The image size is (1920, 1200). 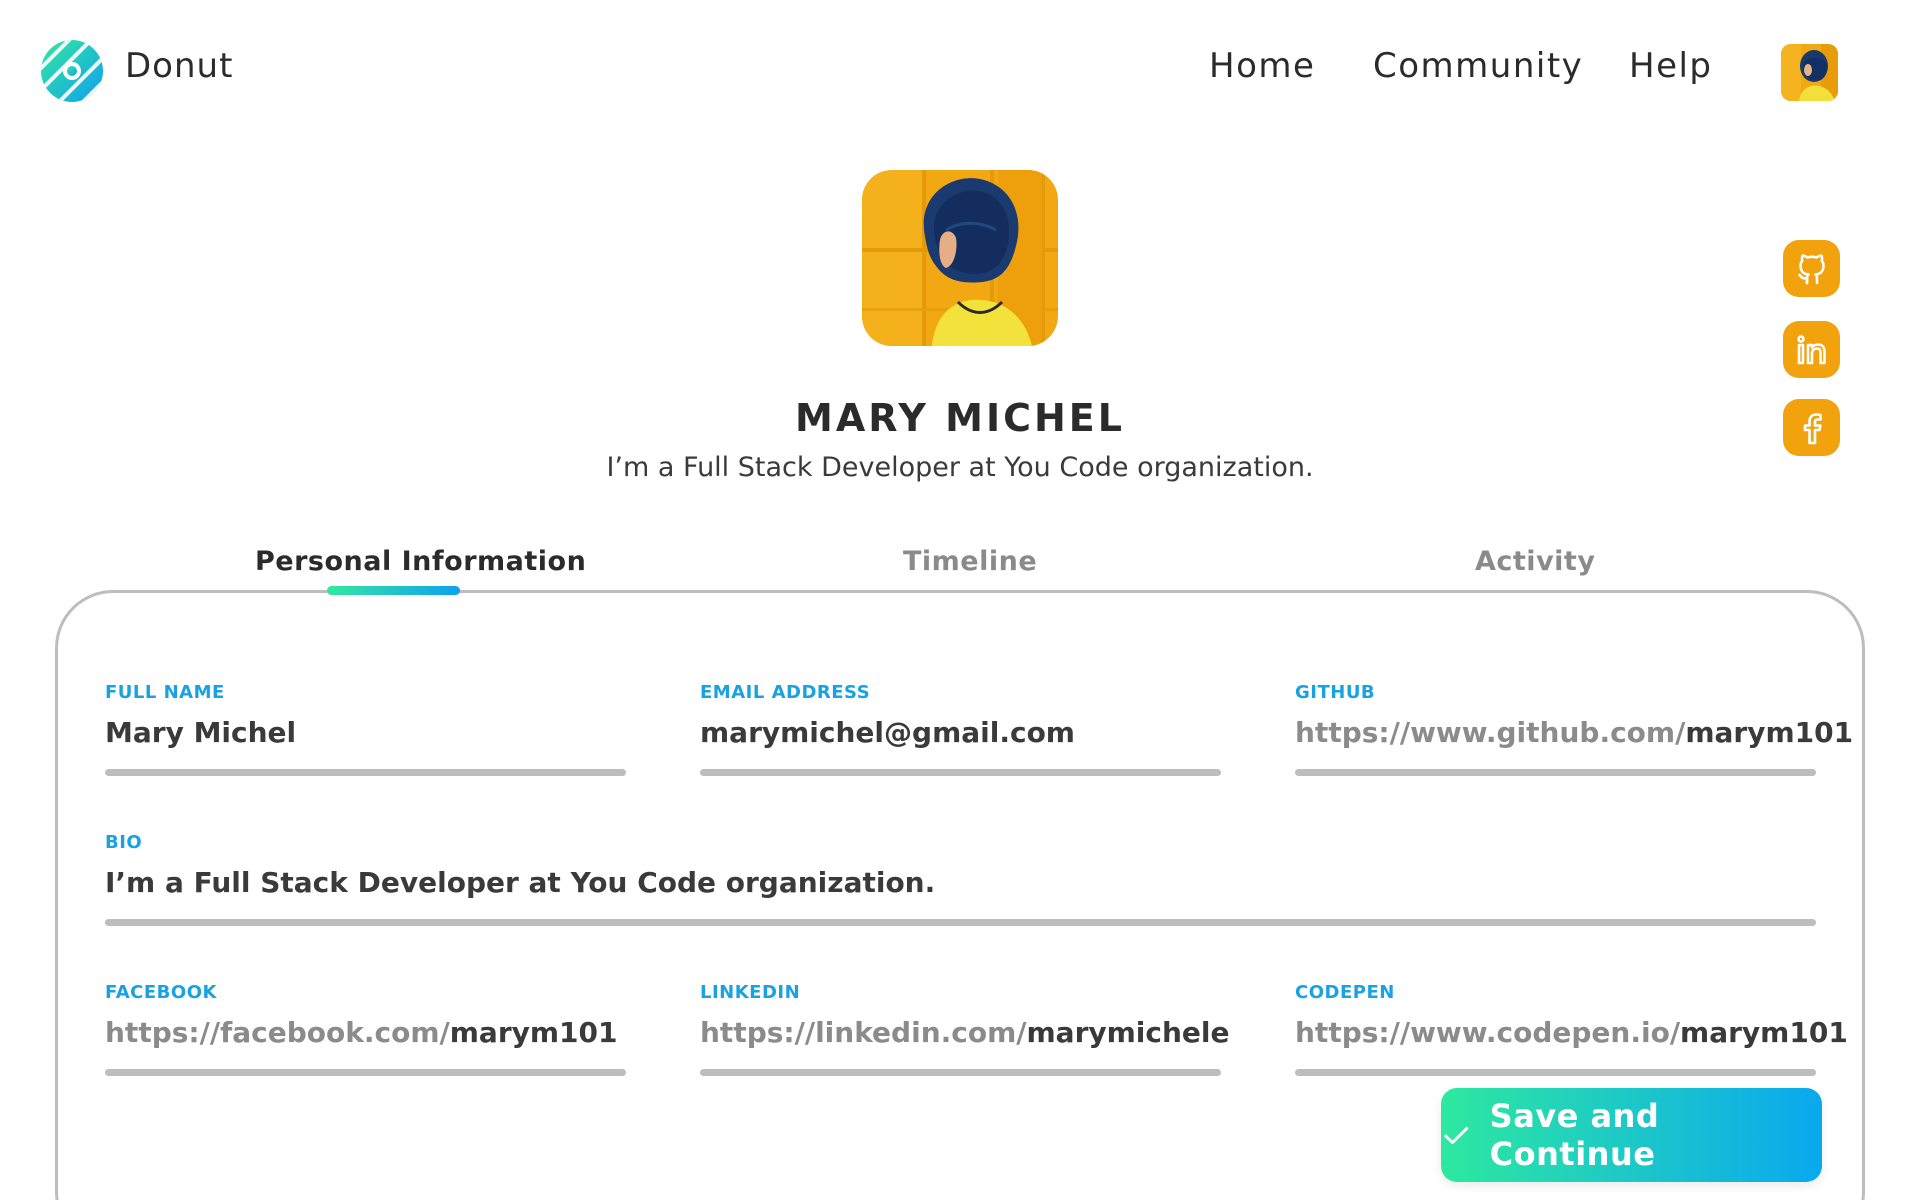 What do you see at coordinates (750, 992) in the screenshot?
I see `linkedin-label: LINKEDIN` at bounding box center [750, 992].